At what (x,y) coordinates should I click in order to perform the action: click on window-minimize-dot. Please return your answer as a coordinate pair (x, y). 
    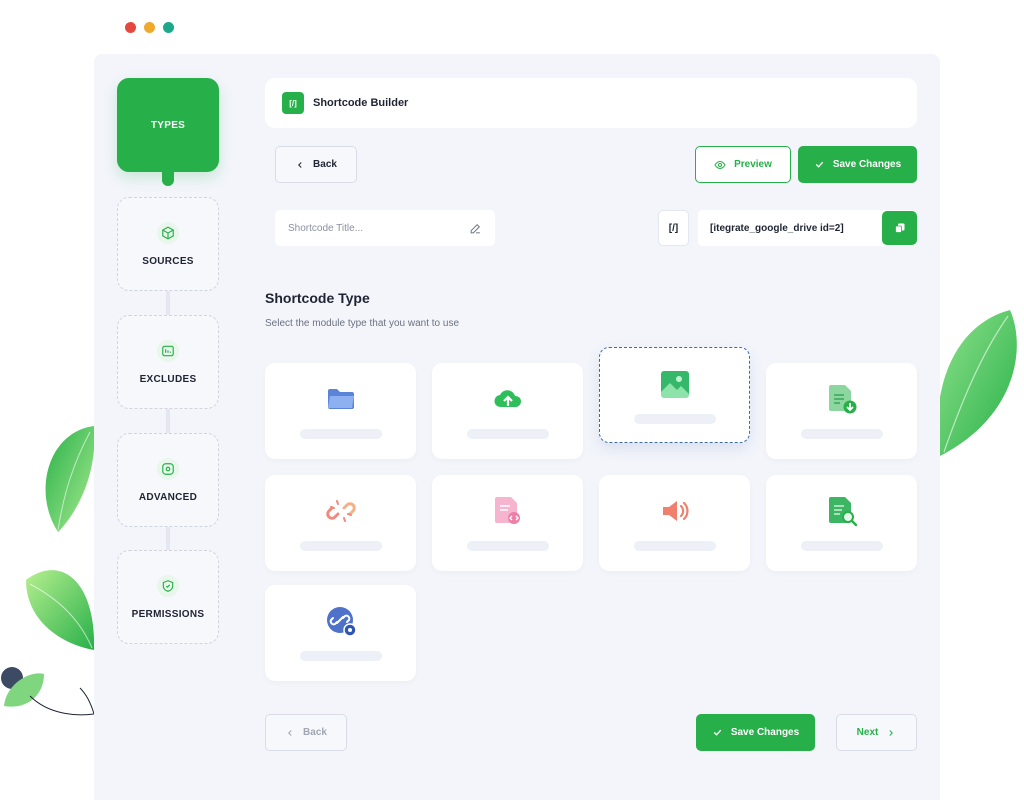
    Looking at the image, I should click on (149, 27).